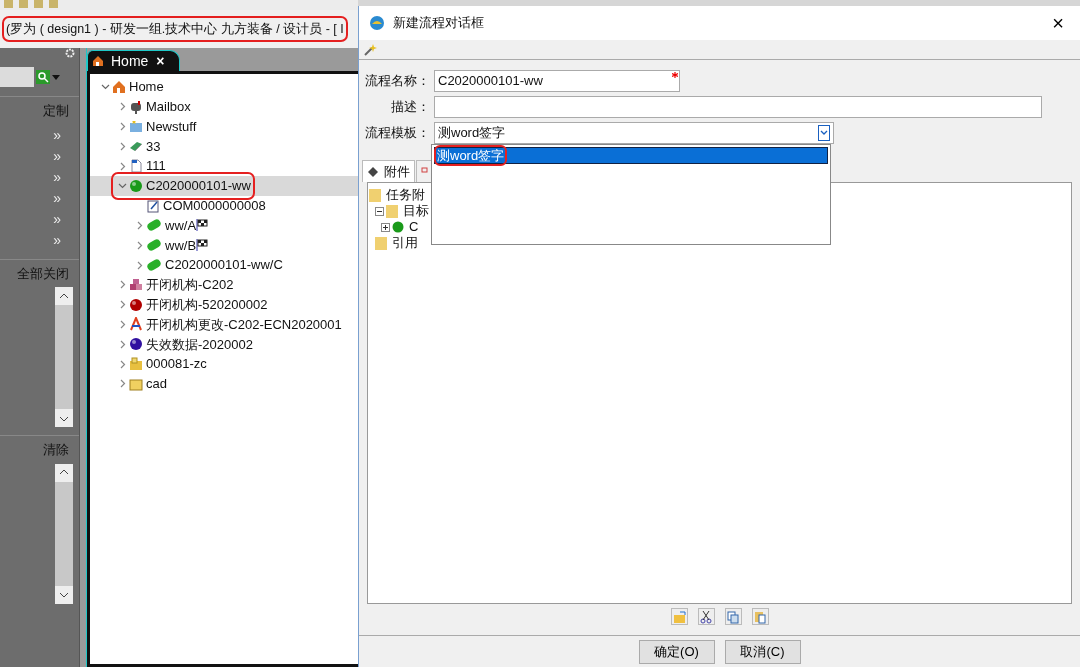 The height and width of the screenshot is (667, 1080). I want to click on tree-item: ww/B, so click(224, 245).